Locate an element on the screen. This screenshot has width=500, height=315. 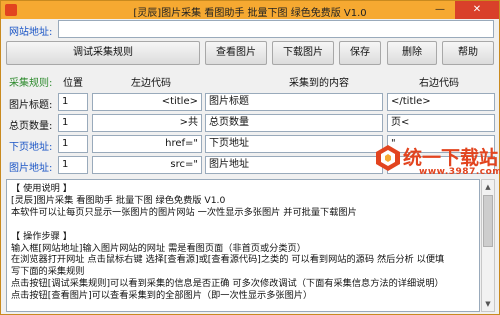
watermark-url: www.3987.com is located at coordinates (459, 172).